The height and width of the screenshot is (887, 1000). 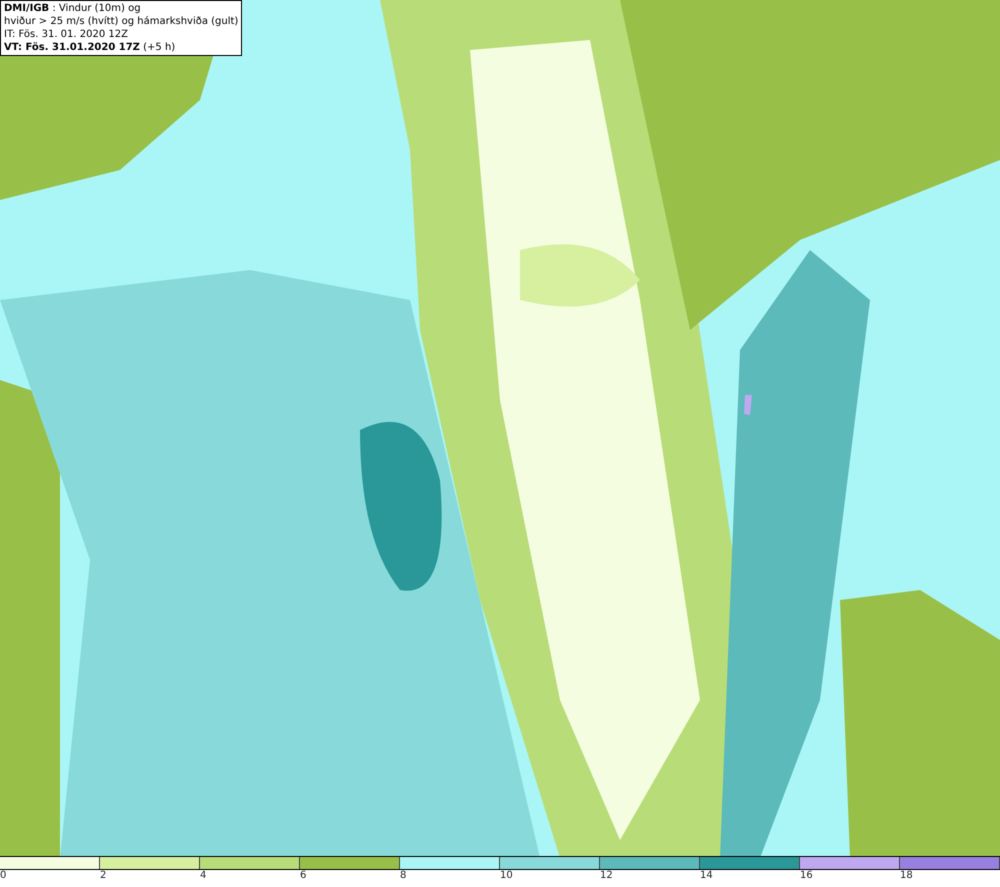 I want to click on legend-label: 14, so click(x=706, y=876).